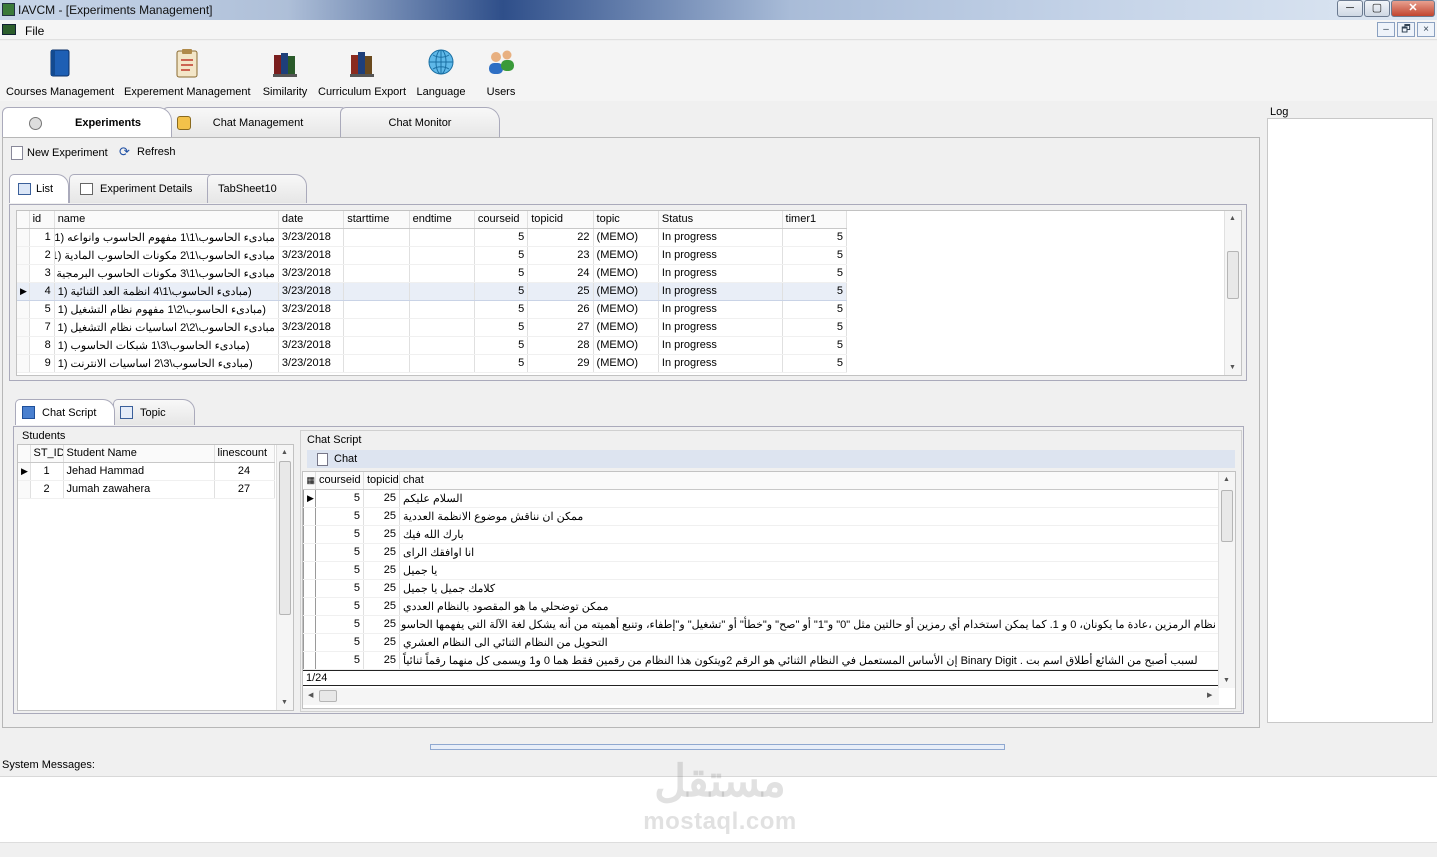  What do you see at coordinates (815, 220) in the screenshot?
I see `column-header: timer1` at bounding box center [815, 220].